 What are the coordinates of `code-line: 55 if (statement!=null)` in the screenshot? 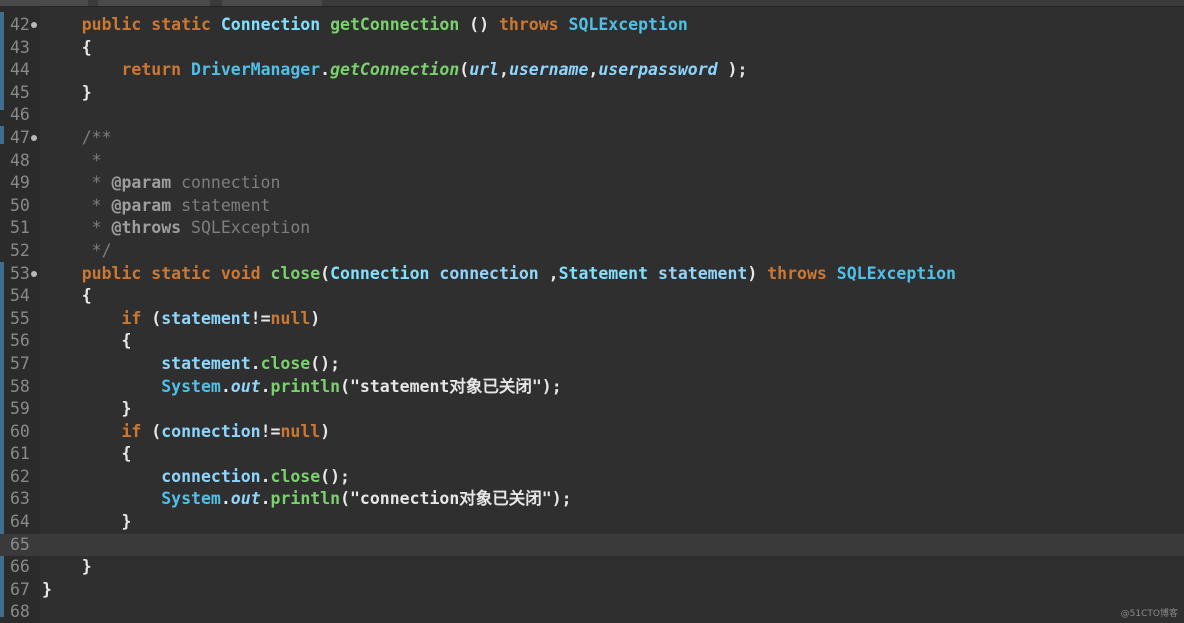 It's located at (592, 319).